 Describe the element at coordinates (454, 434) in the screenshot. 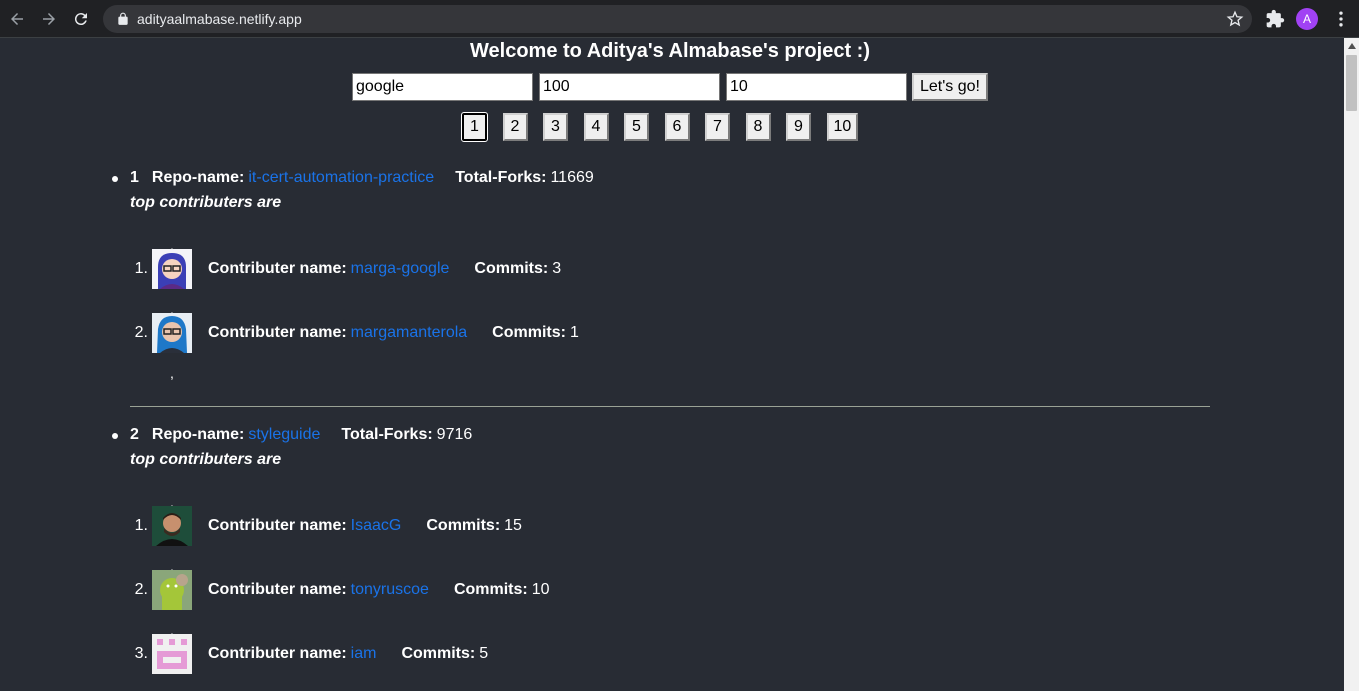

I see `total-forks-value: 9716` at that location.